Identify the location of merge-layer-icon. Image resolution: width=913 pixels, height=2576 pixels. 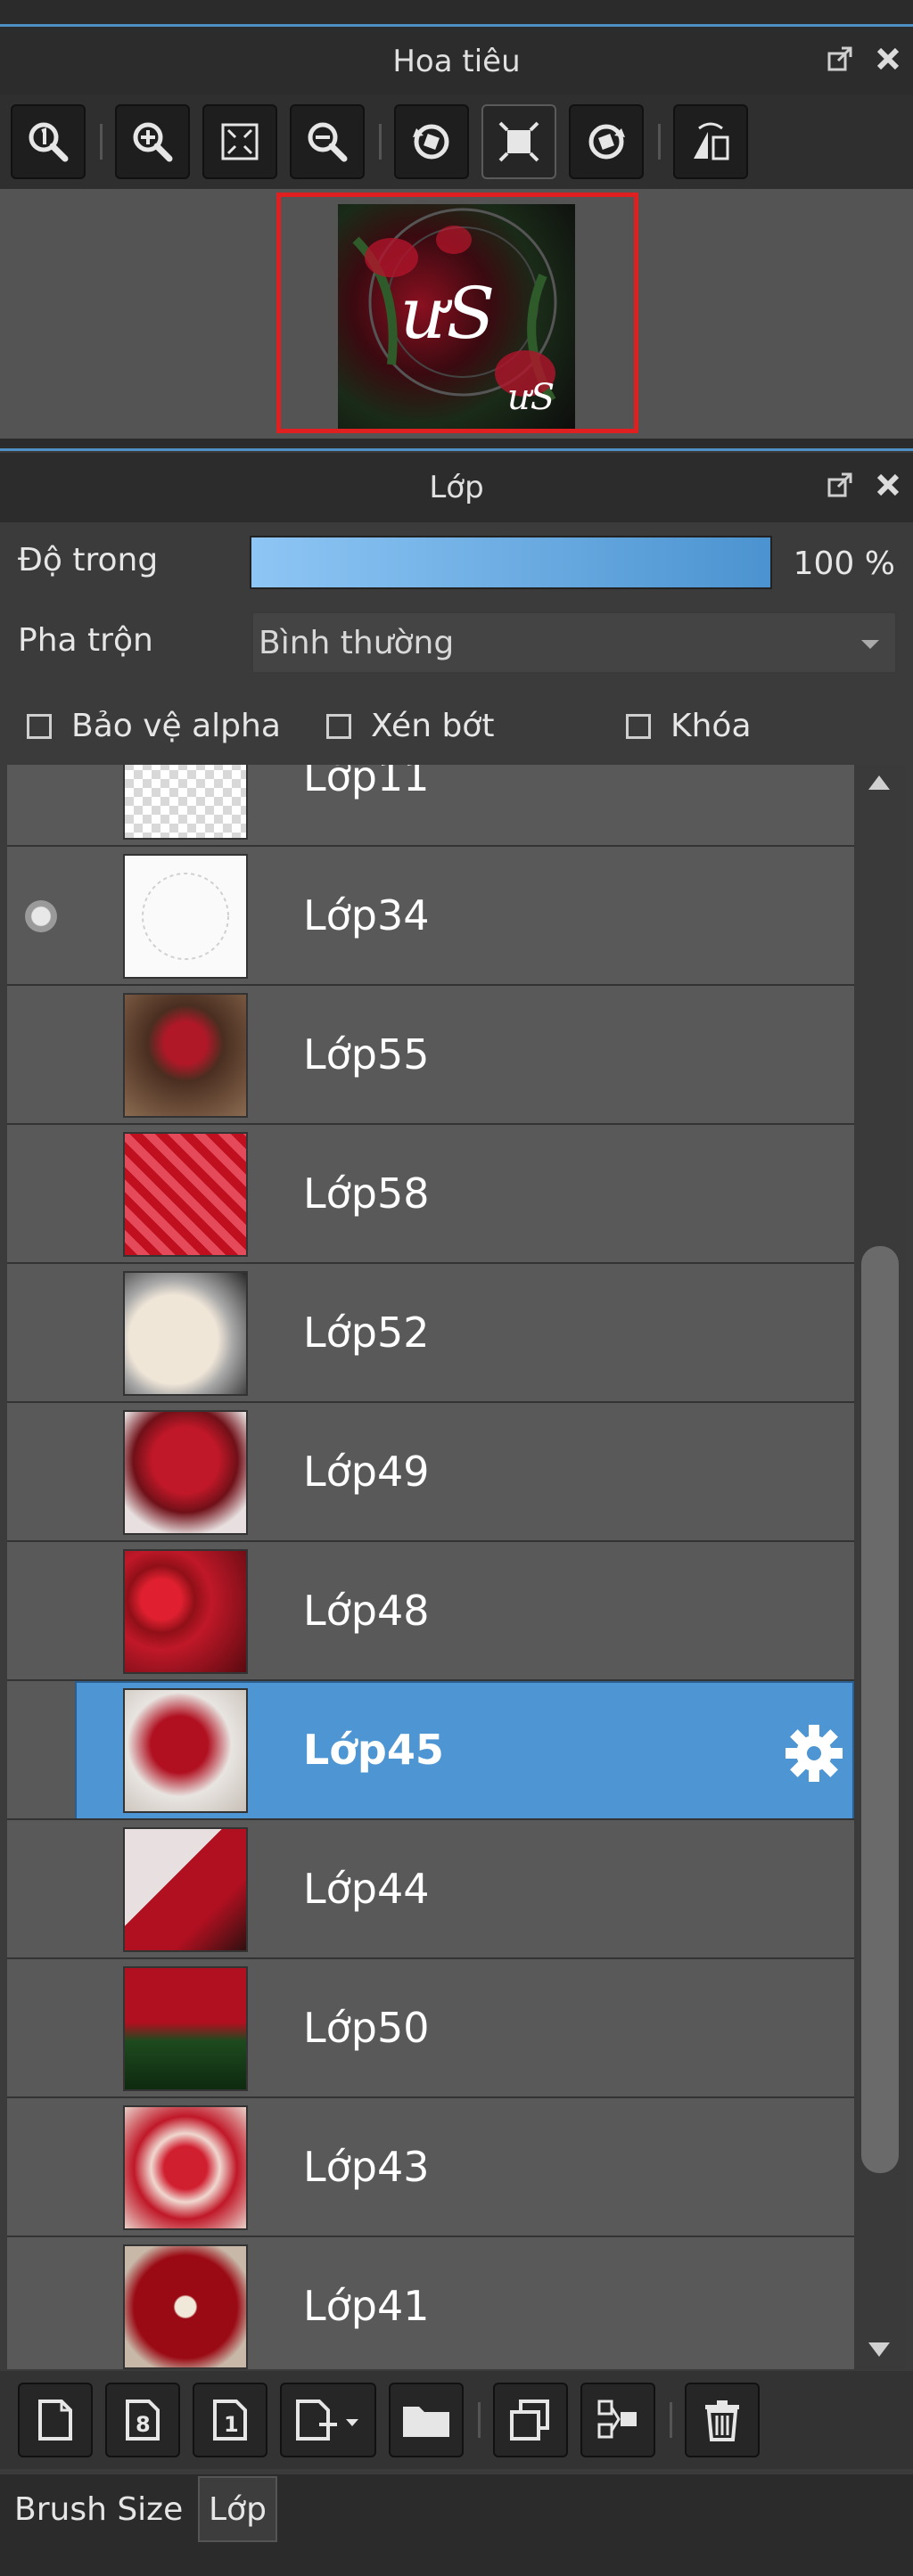
(617, 2420).